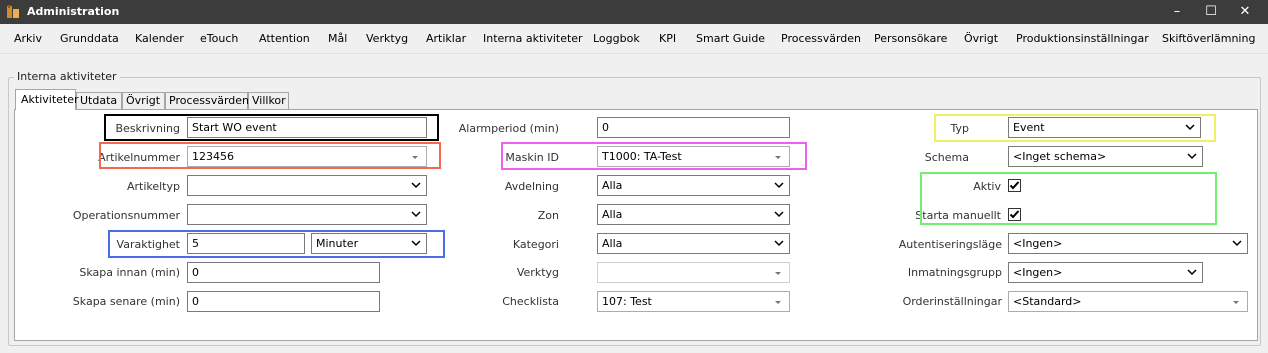 The image size is (1268, 353). Describe the element at coordinates (535, 244) in the screenshot. I see `kategori-label: Kategori` at that location.